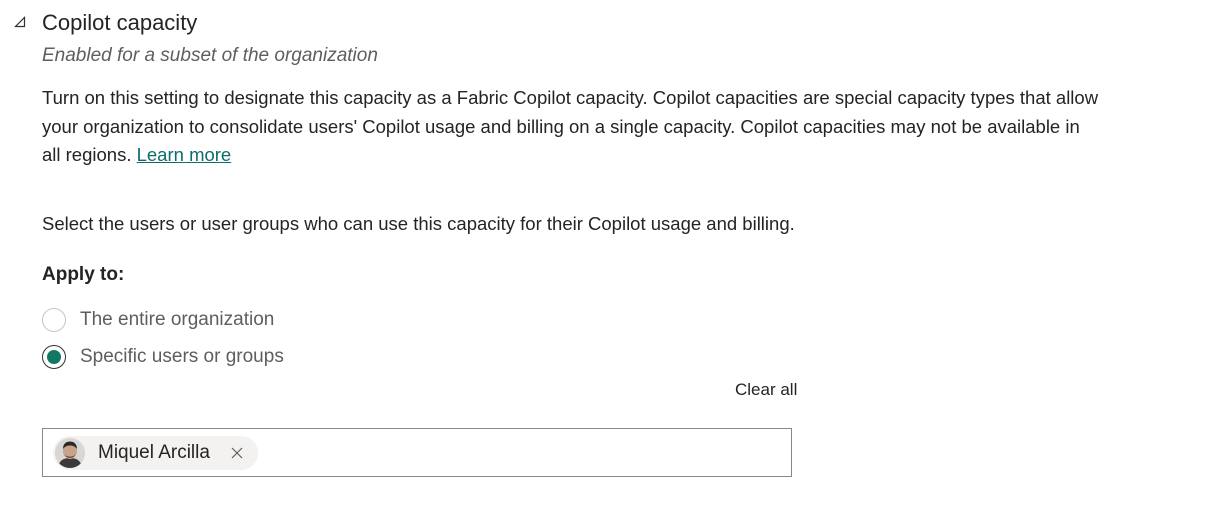  I want to click on radio-button-checked, so click(54, 357).